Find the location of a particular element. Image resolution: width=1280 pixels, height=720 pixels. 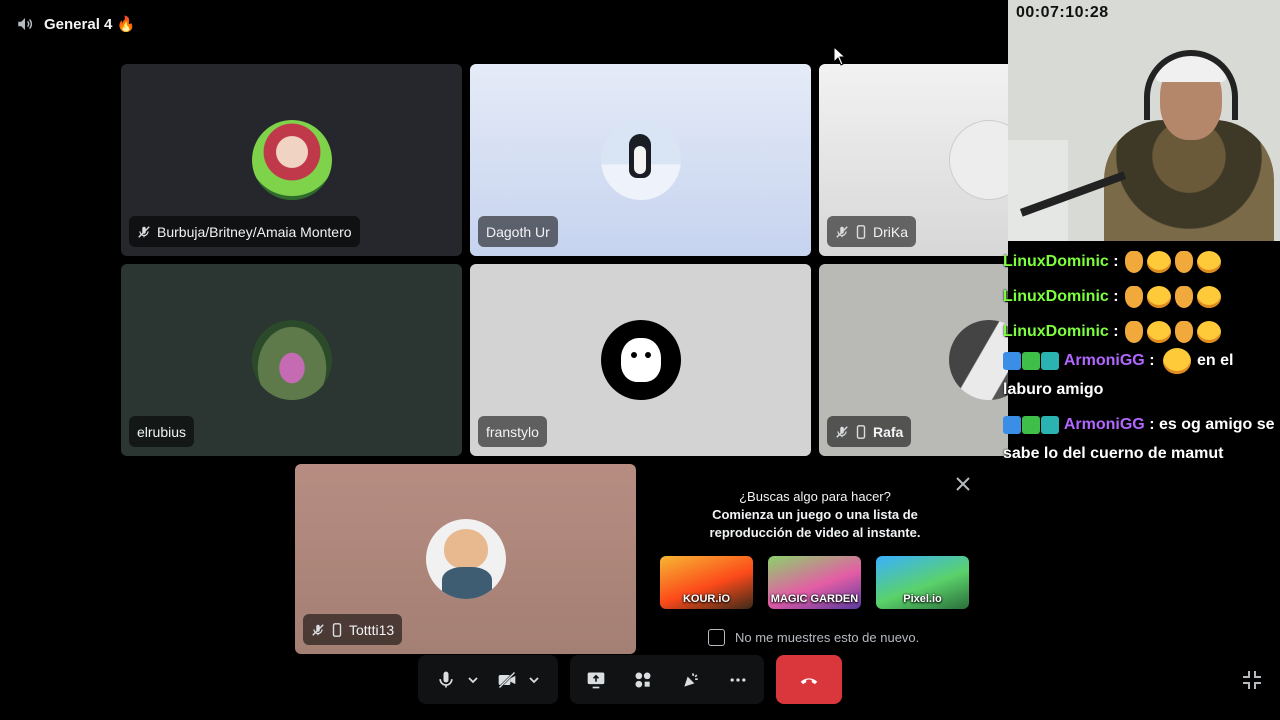

game-card-pixel: Pixel.io is located at coordinates (922, 582).